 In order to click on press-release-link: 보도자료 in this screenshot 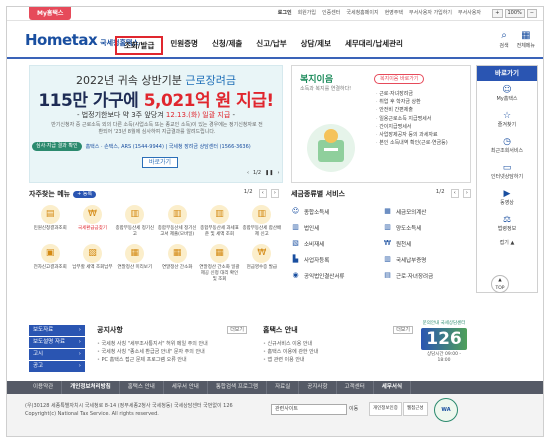, I will do `click(57, 330)`.